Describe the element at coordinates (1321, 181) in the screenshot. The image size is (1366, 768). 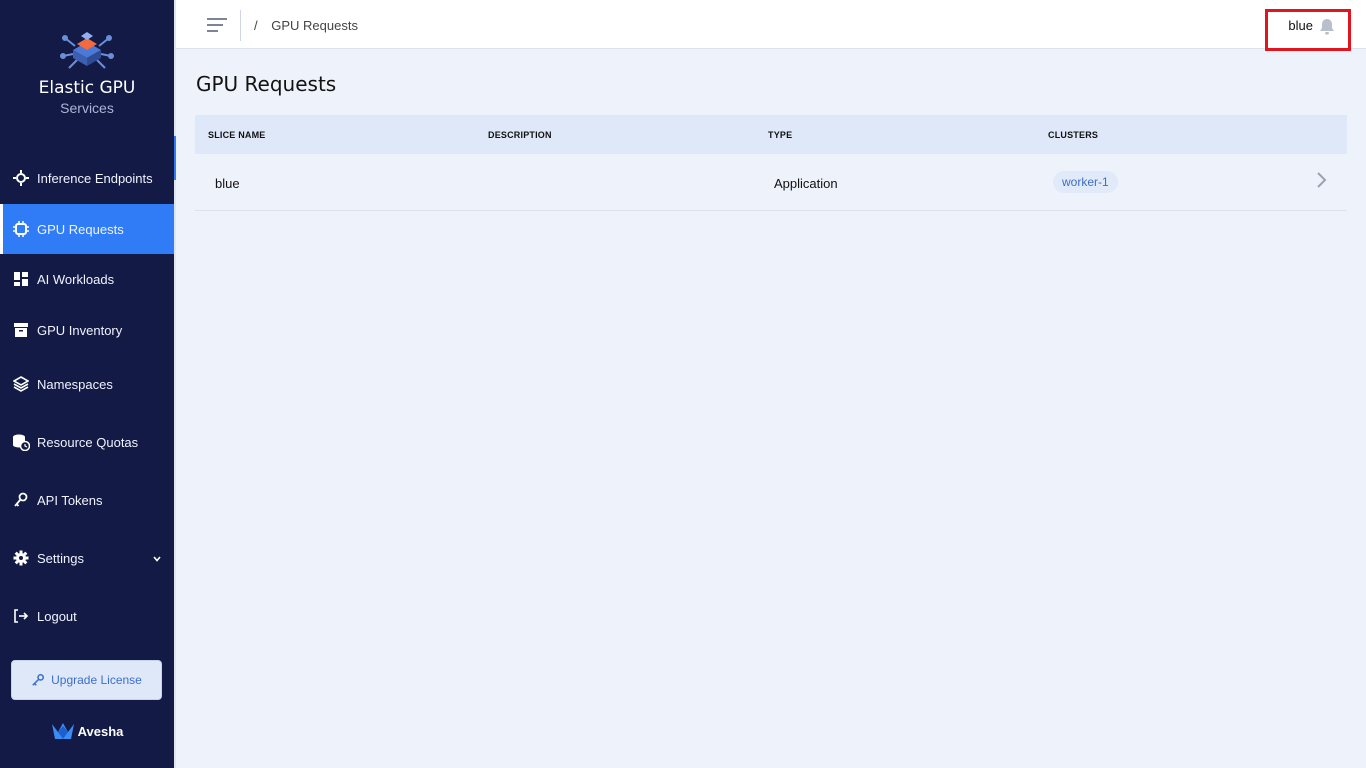
I see `chevron-right-icon` at that location.